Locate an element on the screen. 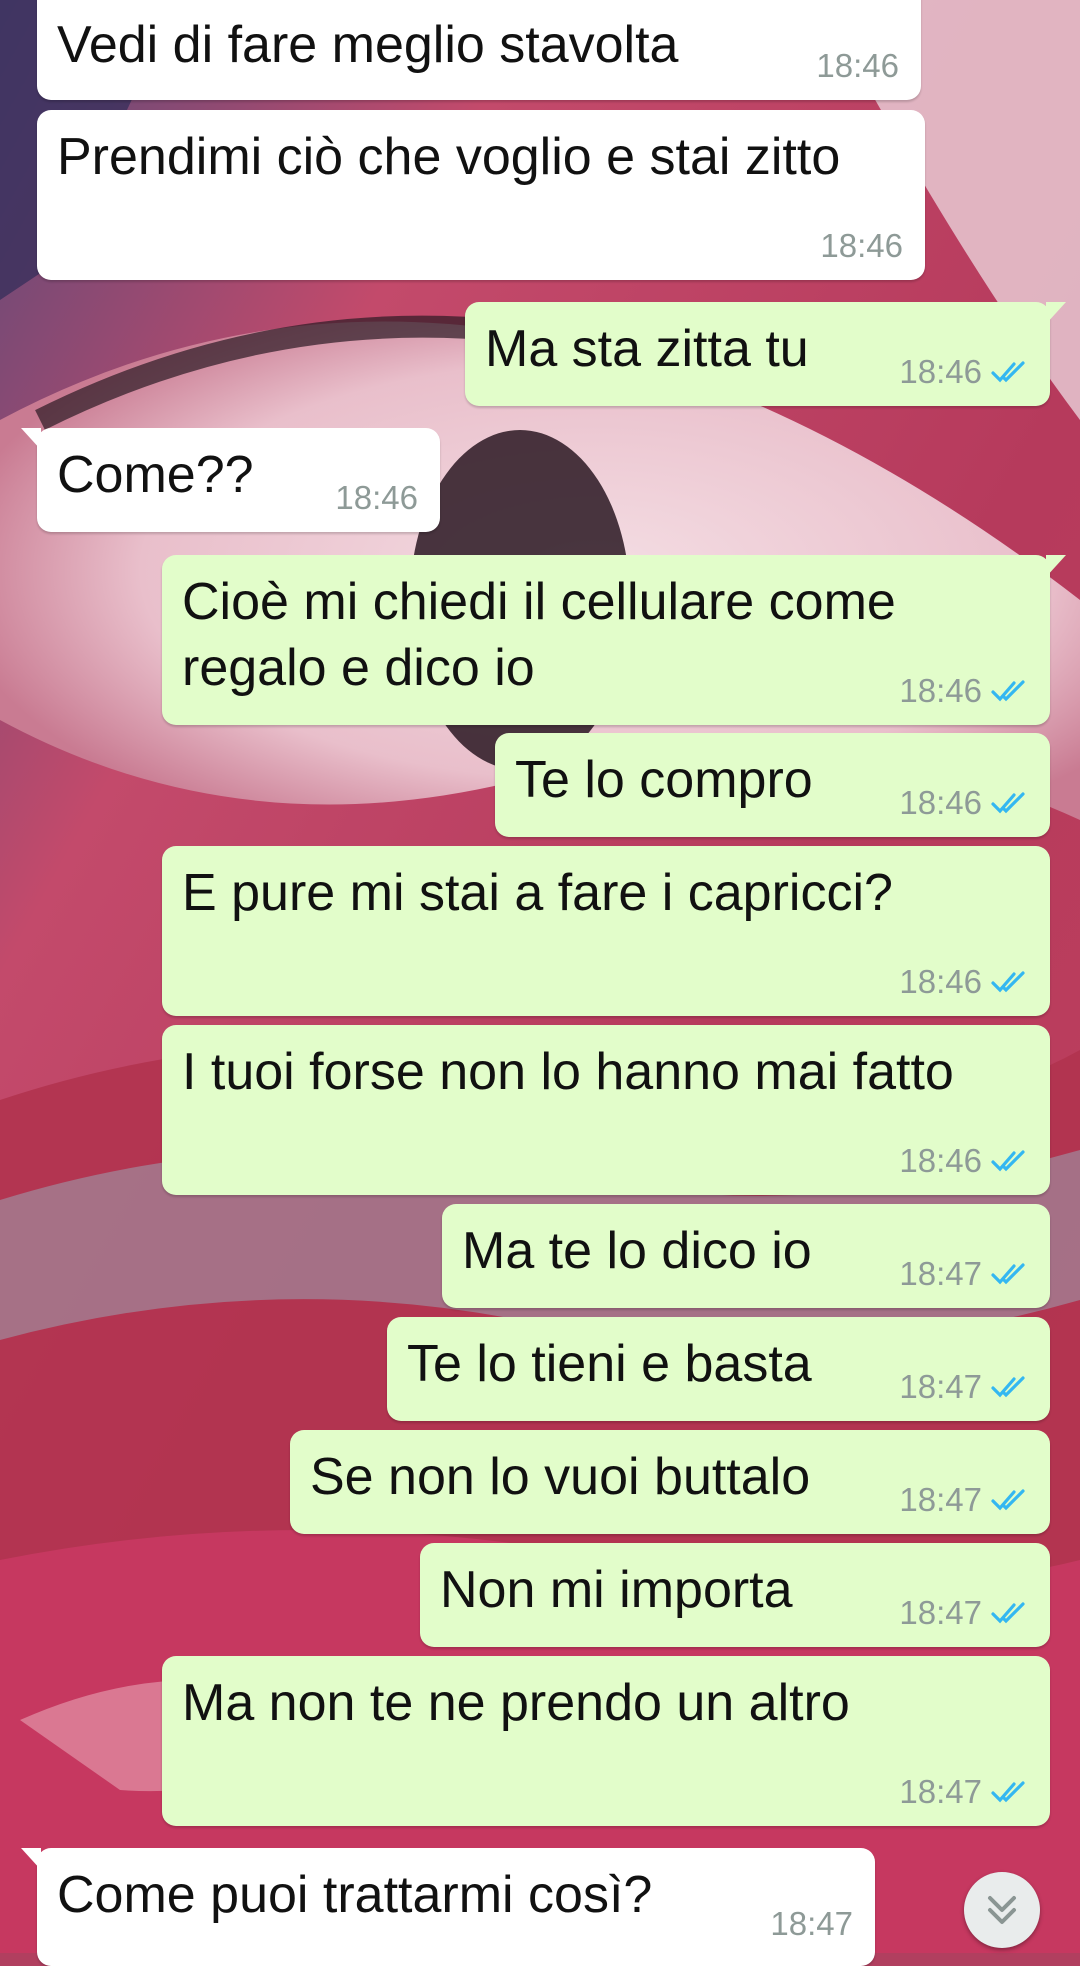 The image size is (1080, 1966). message-bubble-outgoing: Ma sta zitta tu 18:46 is located at coordinates (765, 354).